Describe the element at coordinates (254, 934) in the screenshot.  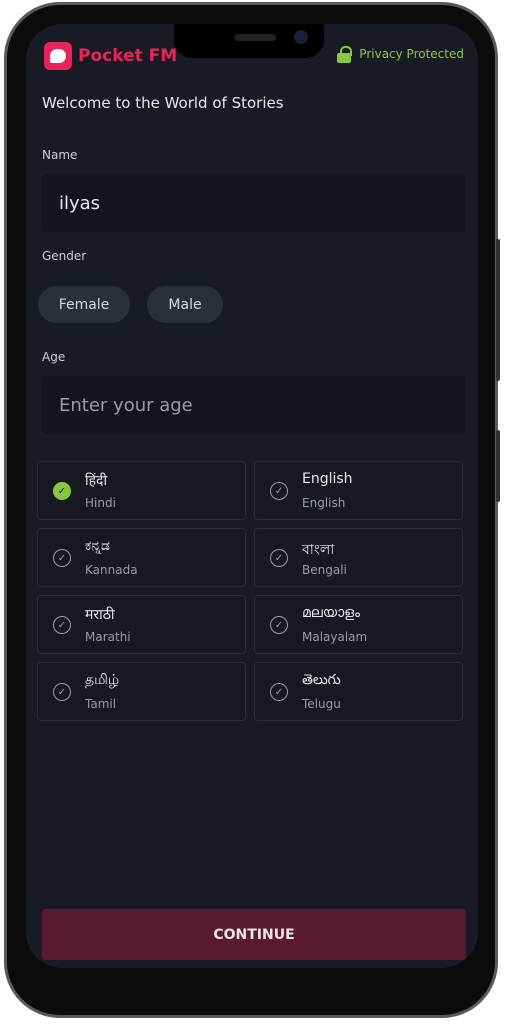
I see `continue-button: CONTINUE` at that location.